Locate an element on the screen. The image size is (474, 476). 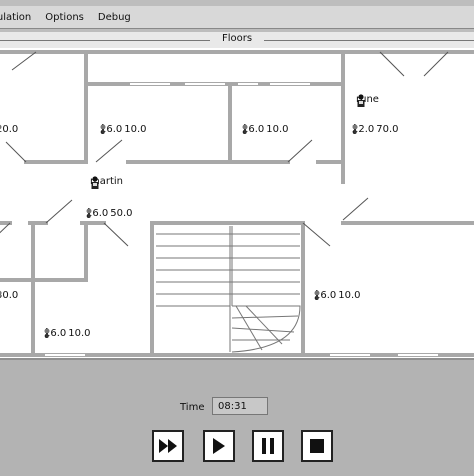
room-reading-center-right: 16.0 10.0 is located at coordinates (265, 129).